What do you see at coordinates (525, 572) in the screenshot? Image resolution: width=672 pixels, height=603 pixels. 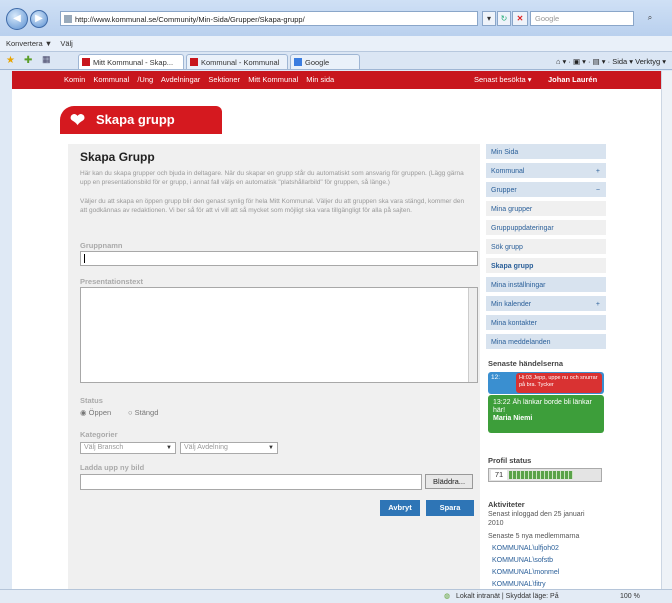 I see `member-link: KOMMUNAL\monmel` at bounding box center [525, 572].